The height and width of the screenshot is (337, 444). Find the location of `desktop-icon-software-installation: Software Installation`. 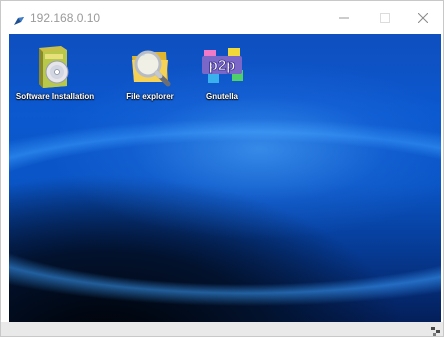

desktop-icon-software-installation: Software Installation is located at coordinates (55, 72).